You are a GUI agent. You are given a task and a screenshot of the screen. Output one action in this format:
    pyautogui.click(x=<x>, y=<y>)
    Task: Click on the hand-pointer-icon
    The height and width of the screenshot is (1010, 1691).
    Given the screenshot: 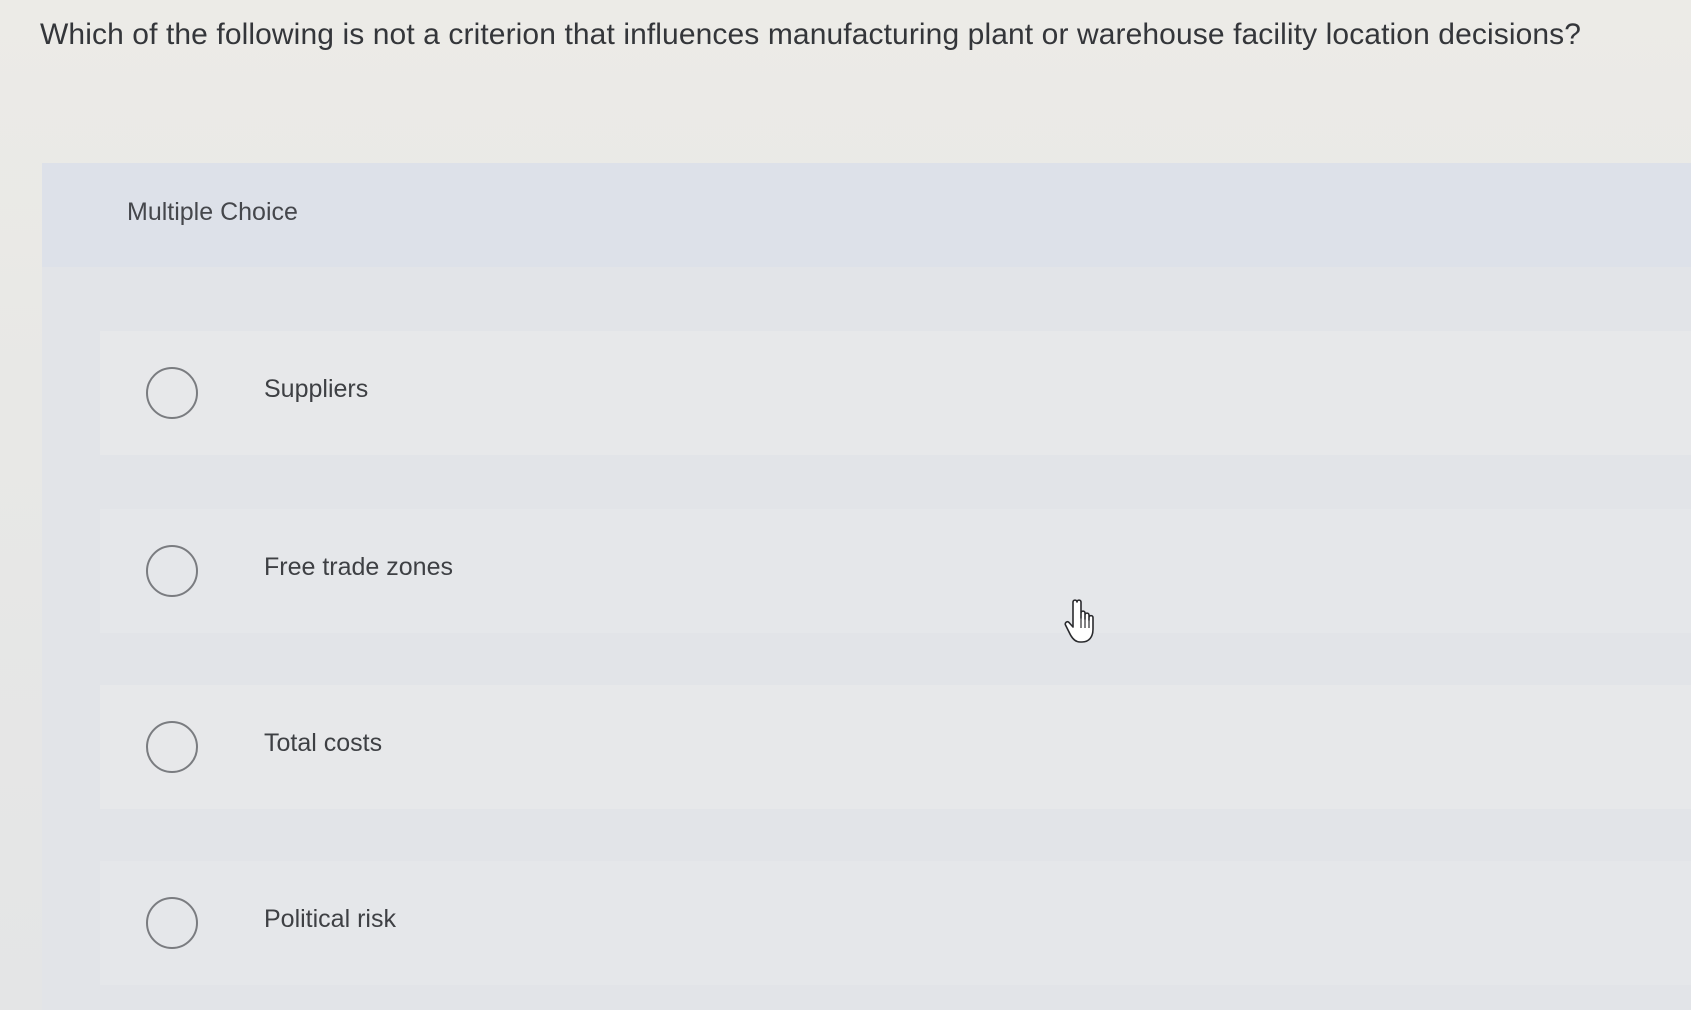 What is the action you would take?
    pyautogui.click(x=1079, y=621)
    